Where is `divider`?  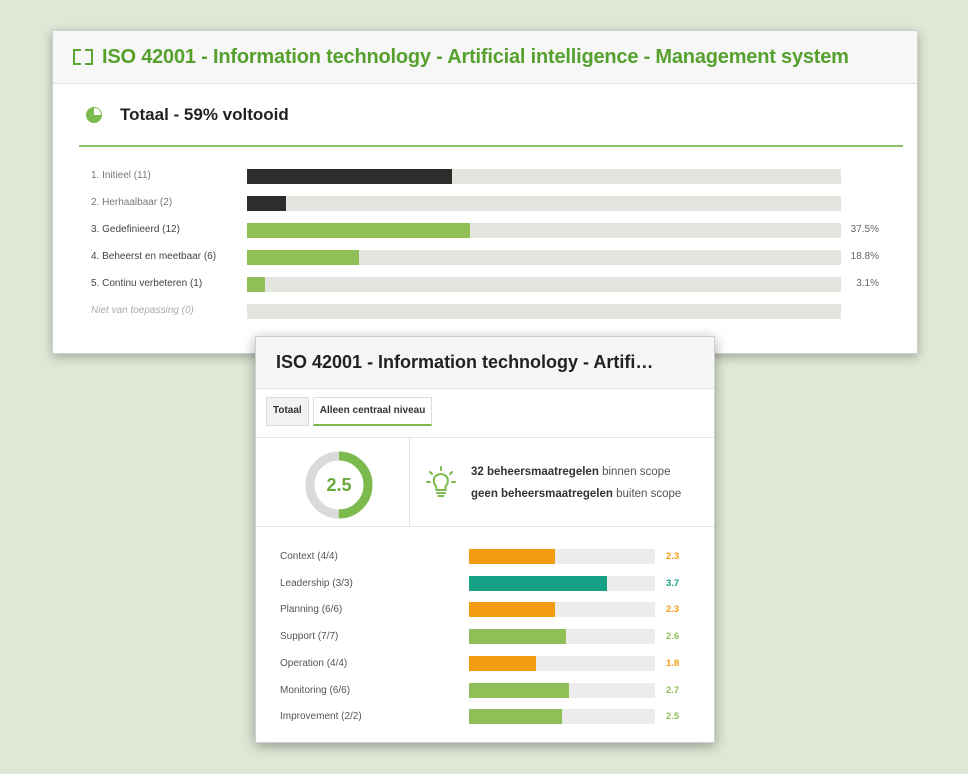 divider is located at coordinates (409, 482).